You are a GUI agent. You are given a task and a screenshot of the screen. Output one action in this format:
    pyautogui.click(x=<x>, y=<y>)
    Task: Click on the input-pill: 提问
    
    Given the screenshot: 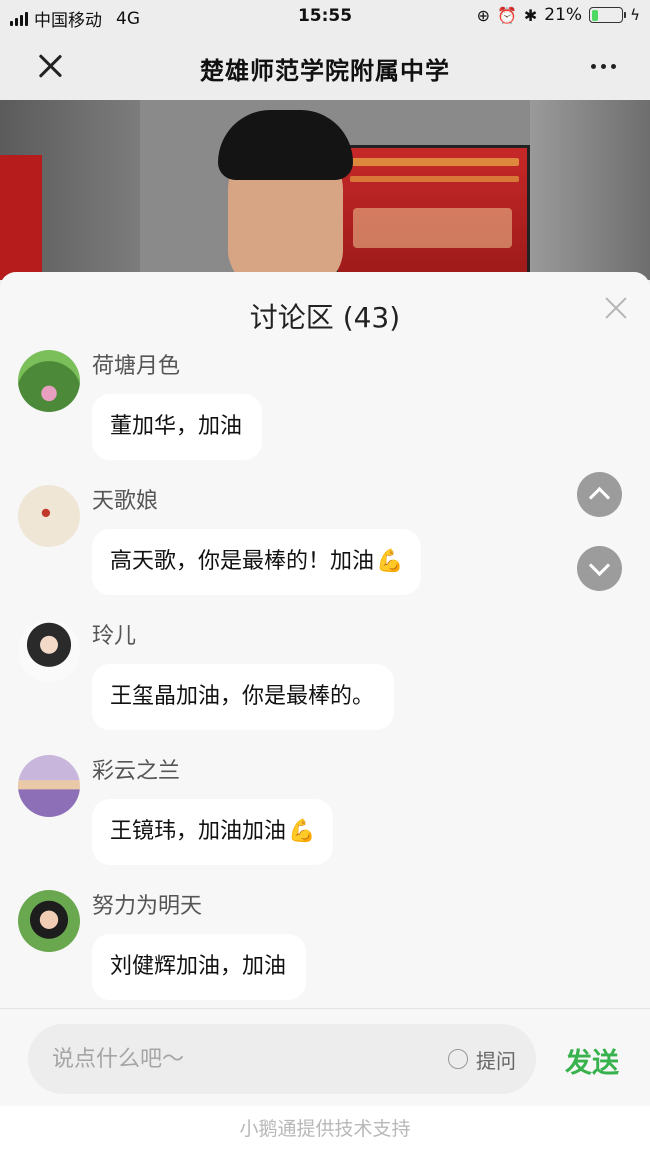 What is the action you would take?
    pyautogui.click(x=282, y=1059)
    